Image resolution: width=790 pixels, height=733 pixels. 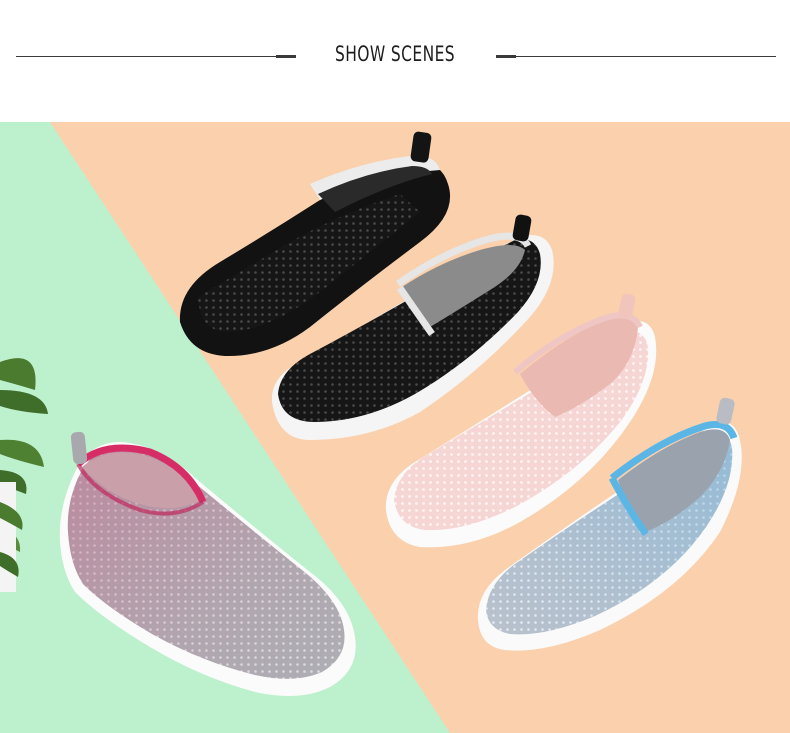 I want to click on white-tile, so click(x=8, y=537).